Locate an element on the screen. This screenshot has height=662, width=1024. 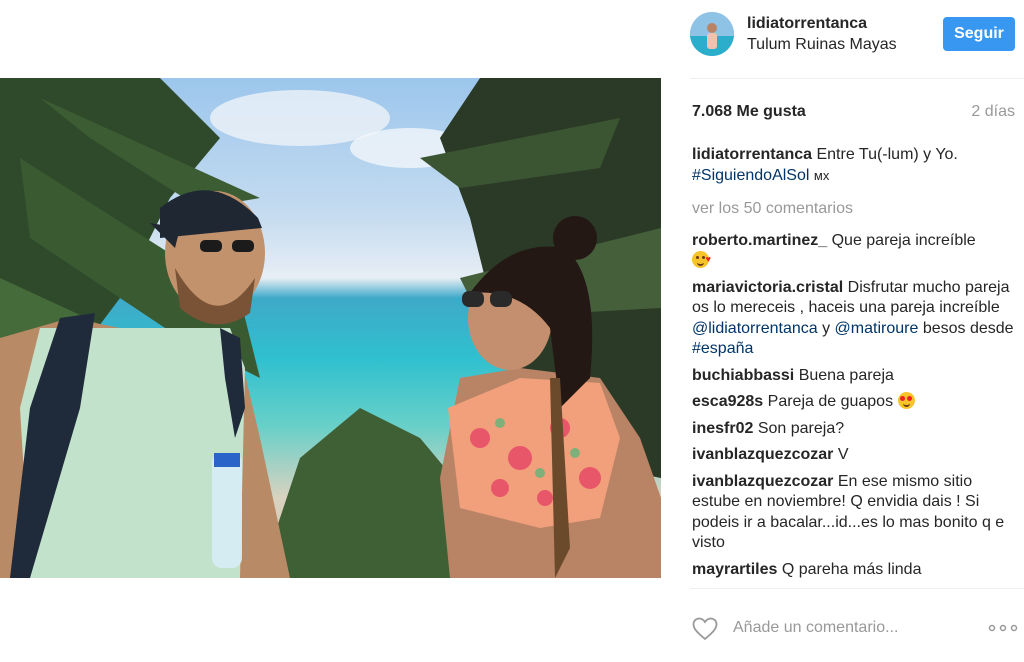
heart-outline-icon is located at coordinates (705, 629).